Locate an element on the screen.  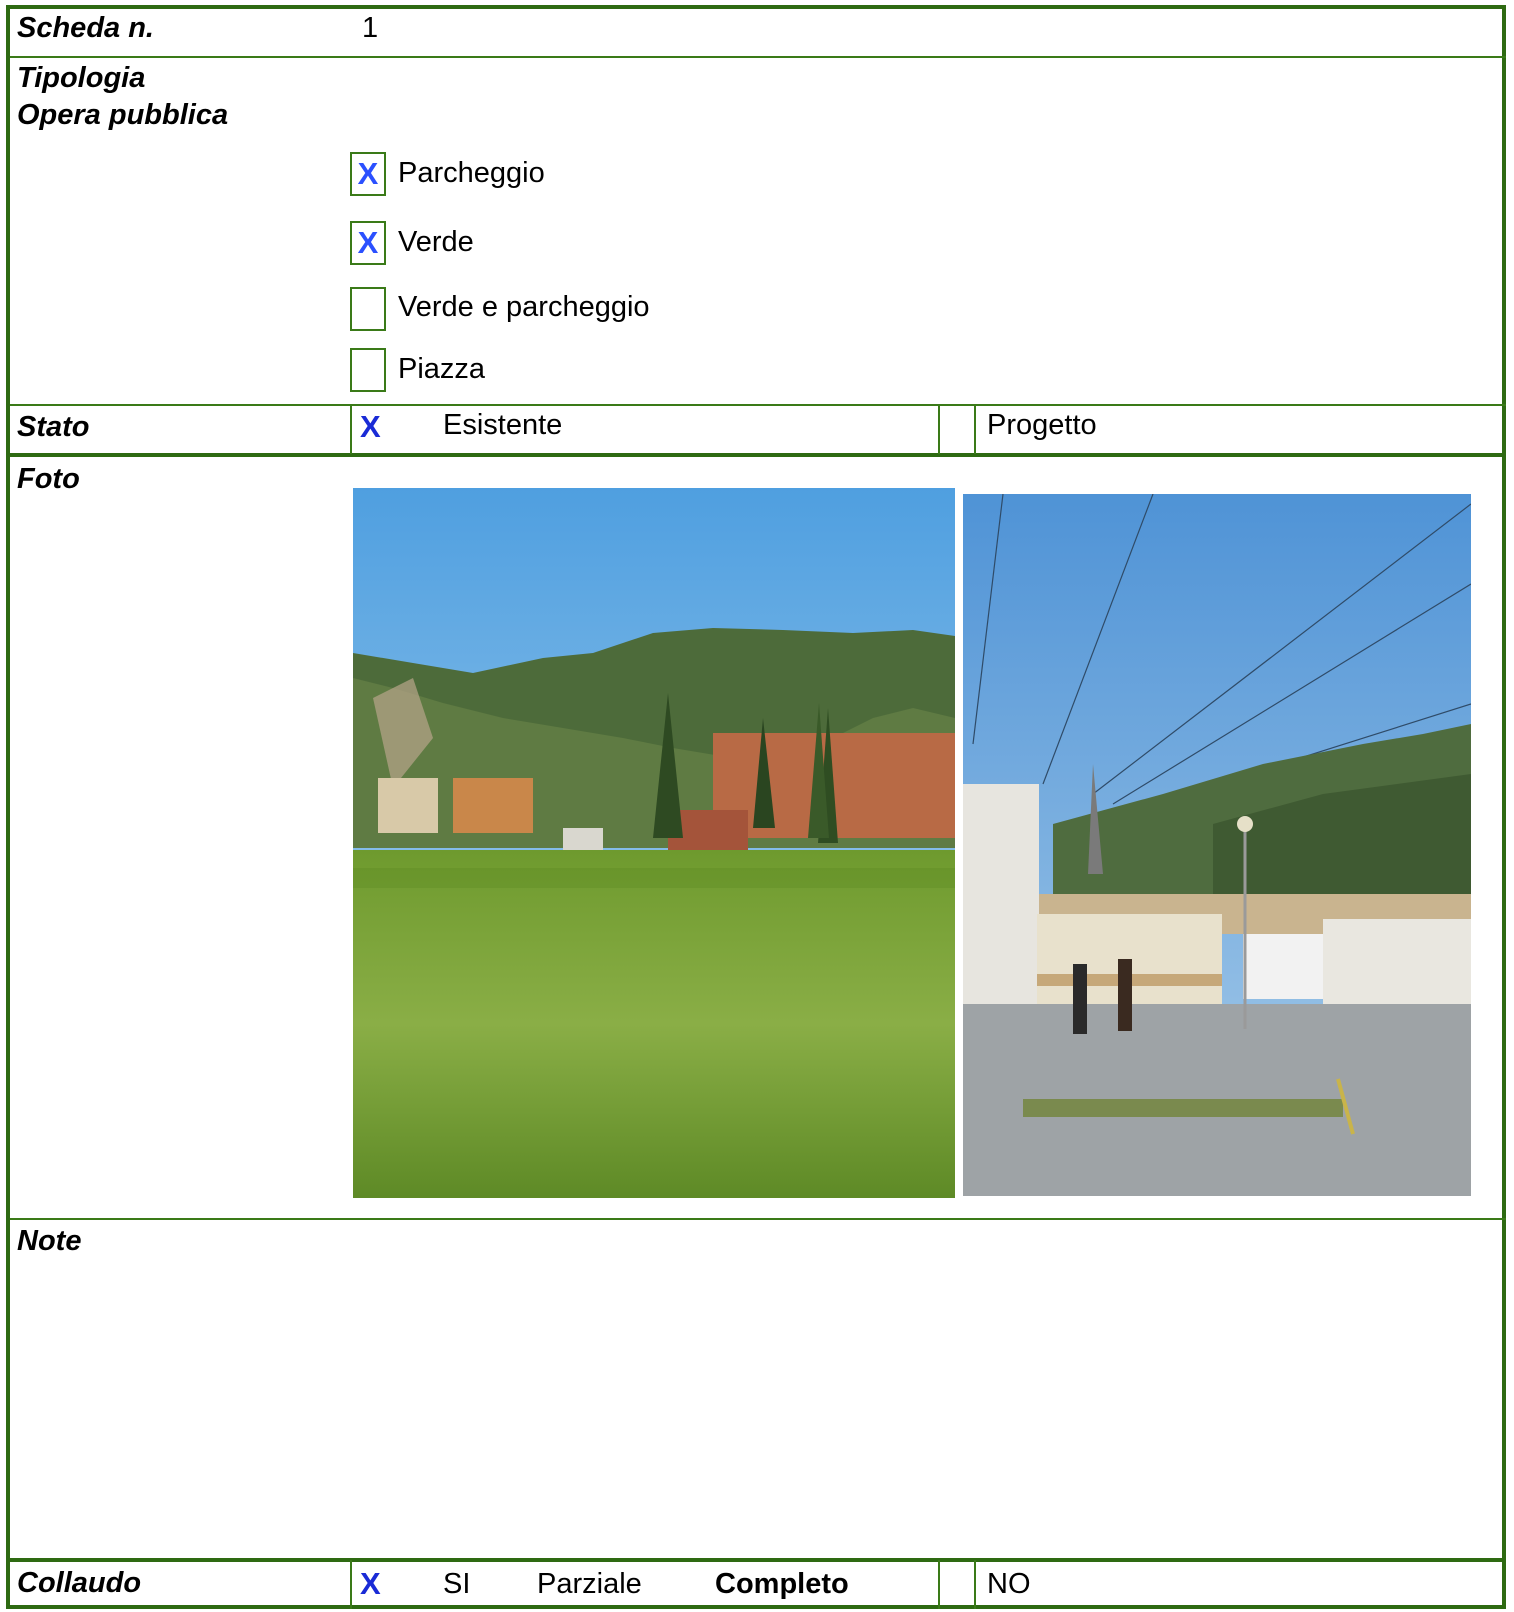
collaudo-no-label: NO is located at coordinates (1009, 1584).